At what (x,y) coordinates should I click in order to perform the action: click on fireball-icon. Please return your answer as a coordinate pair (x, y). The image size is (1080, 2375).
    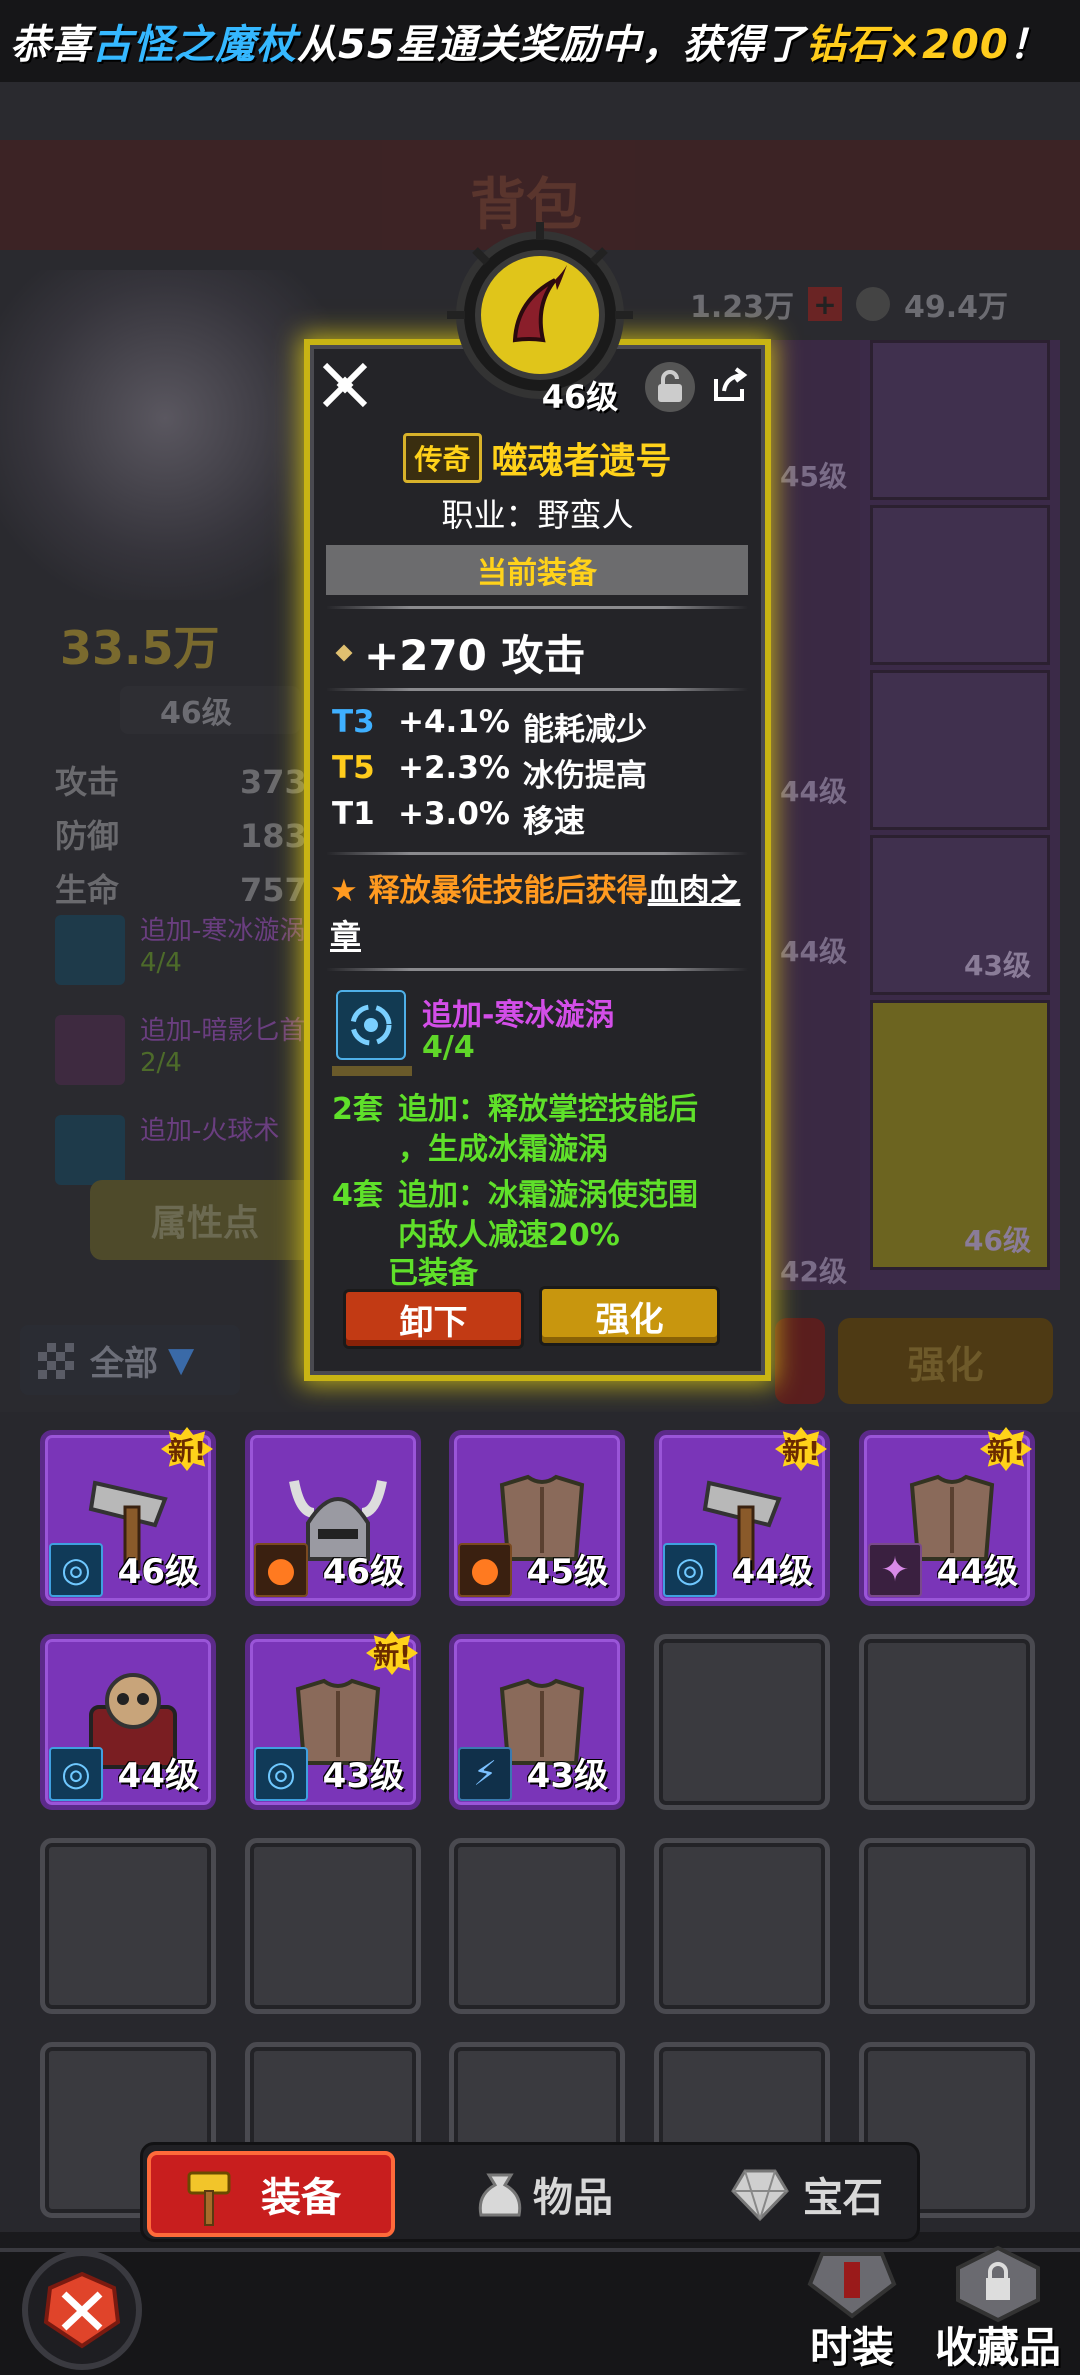
    Looking at the image, I should click on (90, 1150).